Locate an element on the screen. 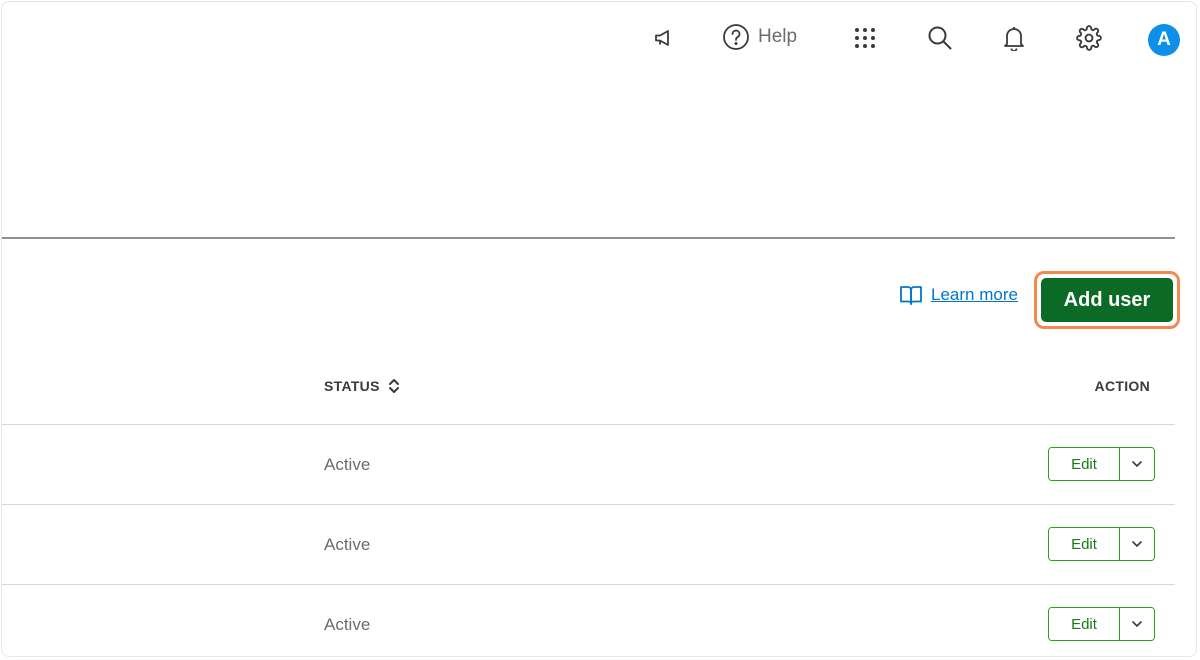 The height and width of the screenshot is (660, 1200). learn-more-label: Learn more is located at coordinates (974, 294).